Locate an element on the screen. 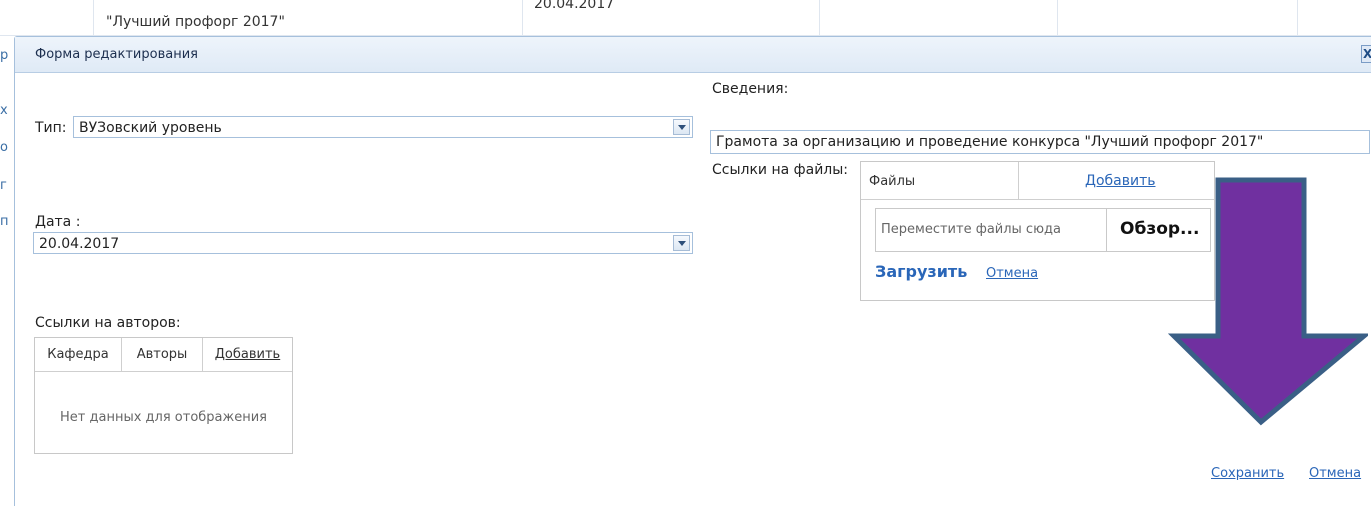 The width and height of the screenshot is (1371, 506). cancel-button: Отмена is located at coordinates (1335, 473).